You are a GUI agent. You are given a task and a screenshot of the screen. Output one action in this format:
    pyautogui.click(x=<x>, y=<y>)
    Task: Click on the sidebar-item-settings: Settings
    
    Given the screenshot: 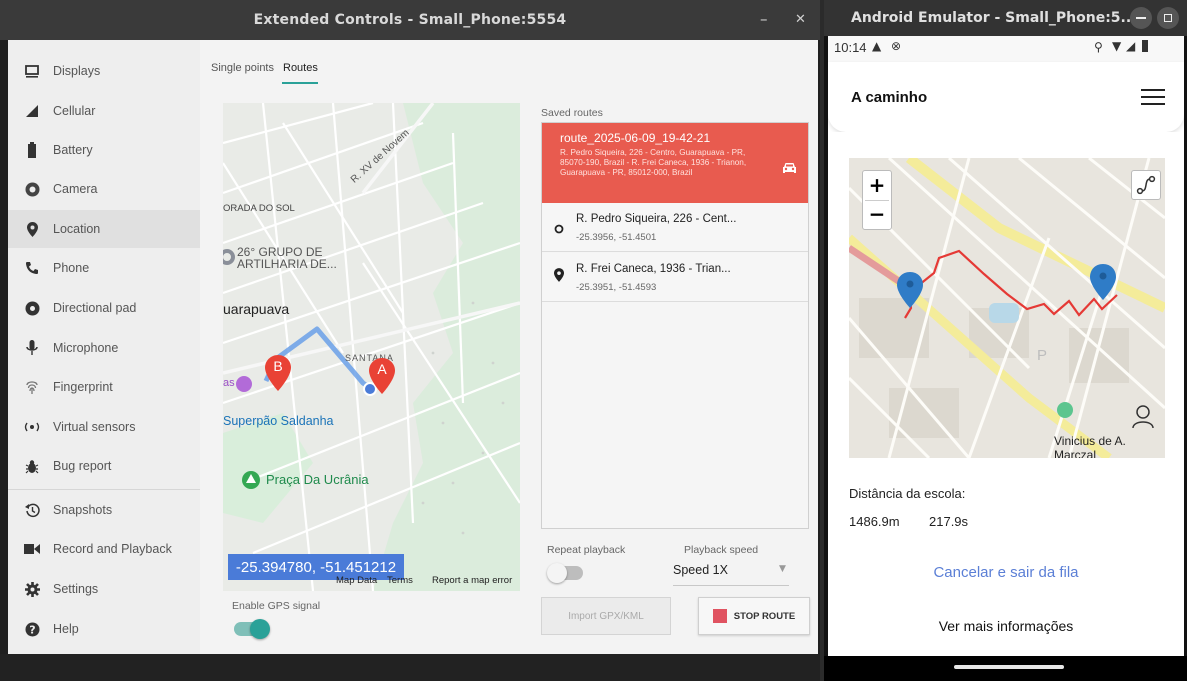 What is the action you would take?
    pyautogui.click(x=104, y=589)
    